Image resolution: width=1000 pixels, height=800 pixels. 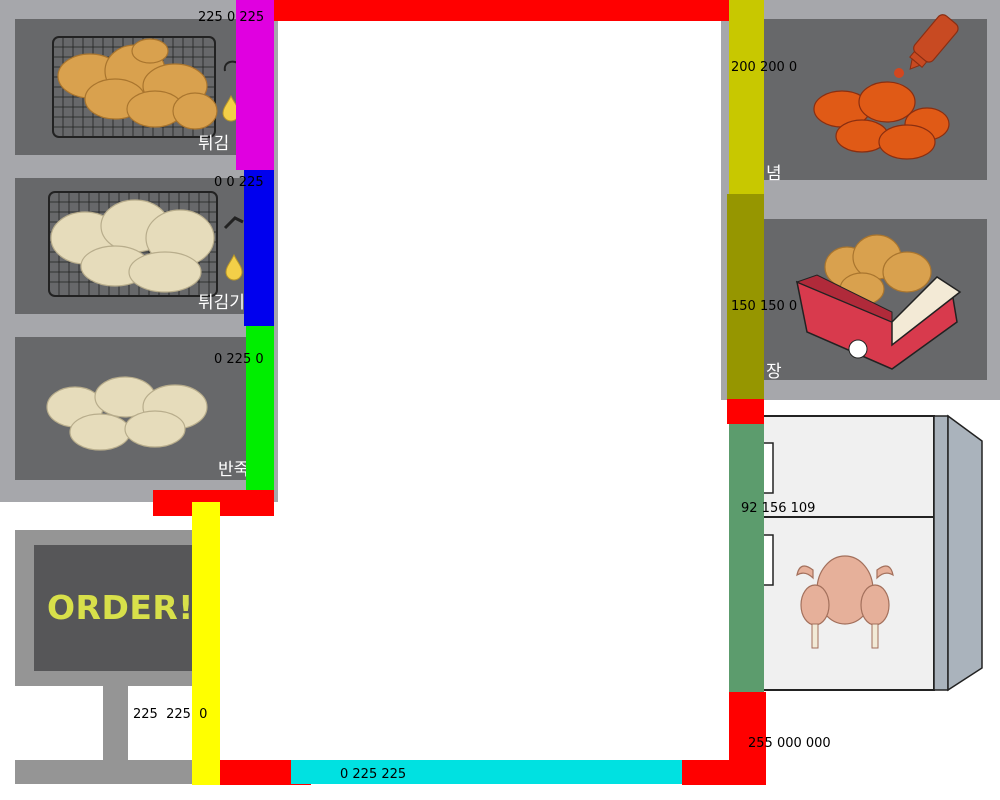 I want to click on wall-magenta, so click(x=255, y=85).